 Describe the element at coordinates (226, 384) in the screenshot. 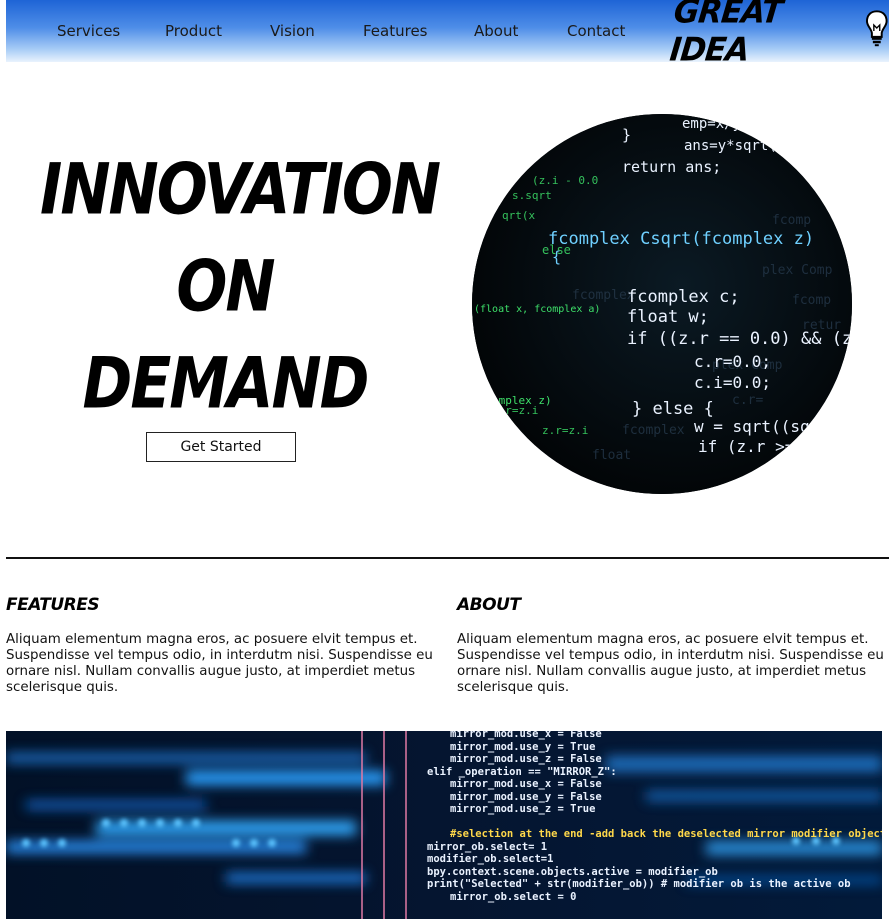

I see `hero-title-line-3: DEMAND` at that location.